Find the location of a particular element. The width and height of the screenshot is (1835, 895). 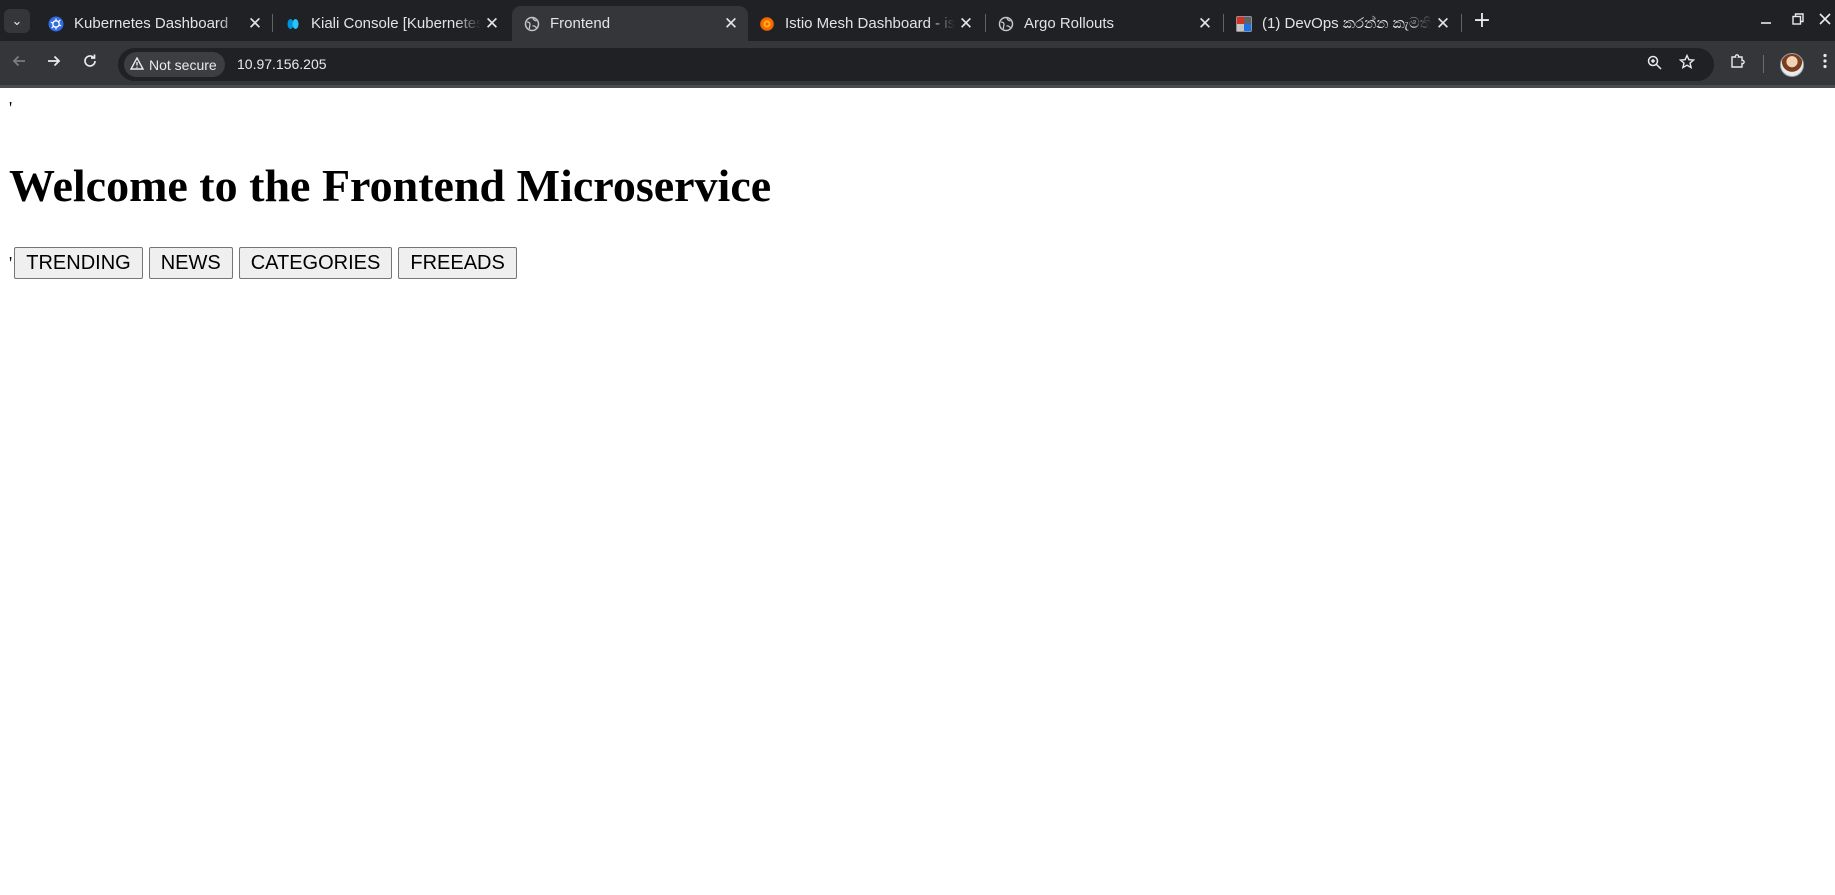

close-window-button is located at coordinates (1825, 21).